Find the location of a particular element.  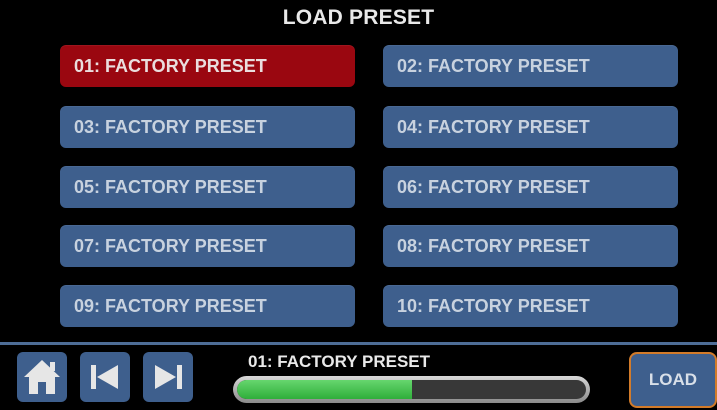

preset-button-09: 09: FACTORY PRESET is located at coordinates (207, 306).